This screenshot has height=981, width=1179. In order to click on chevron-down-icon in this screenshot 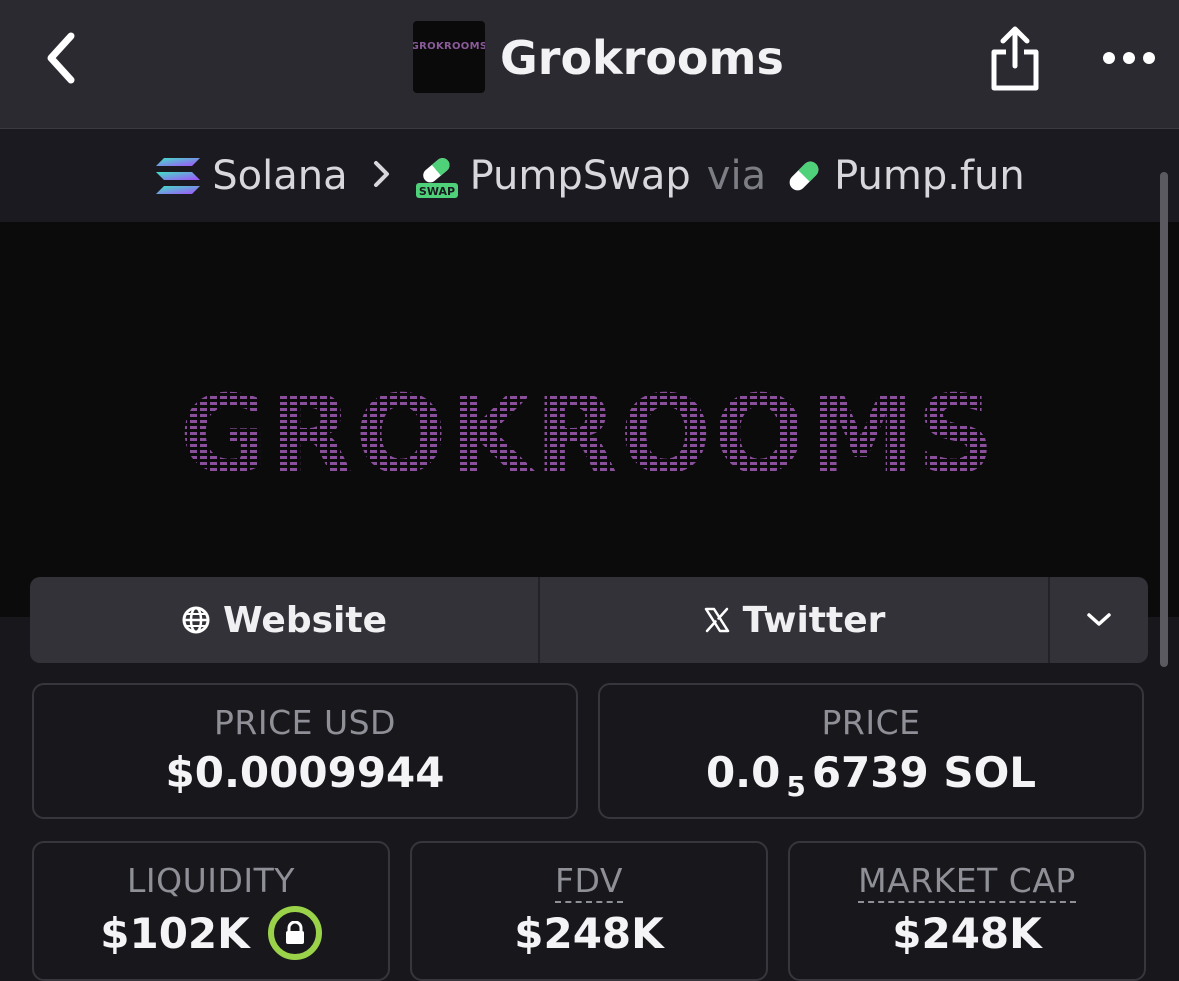, I will do `click(1099, 619)`.